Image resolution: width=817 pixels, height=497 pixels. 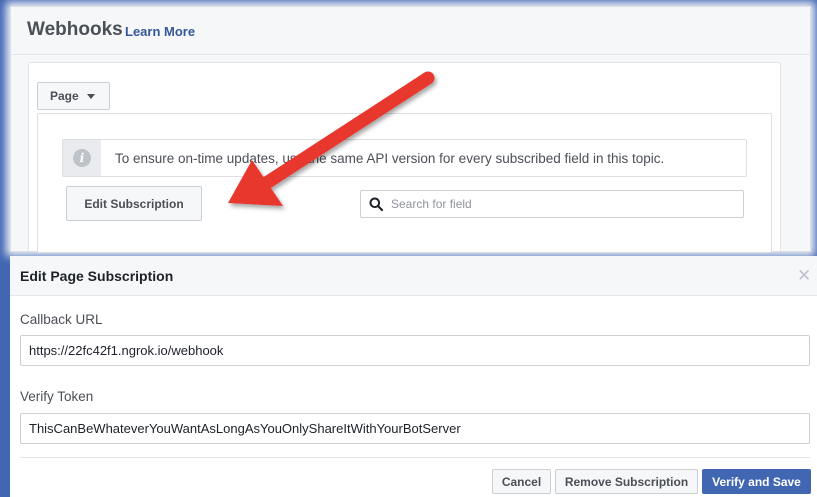 I want to click on remove-subscription-button: Remove Subscription, so click(x=626, y=481).